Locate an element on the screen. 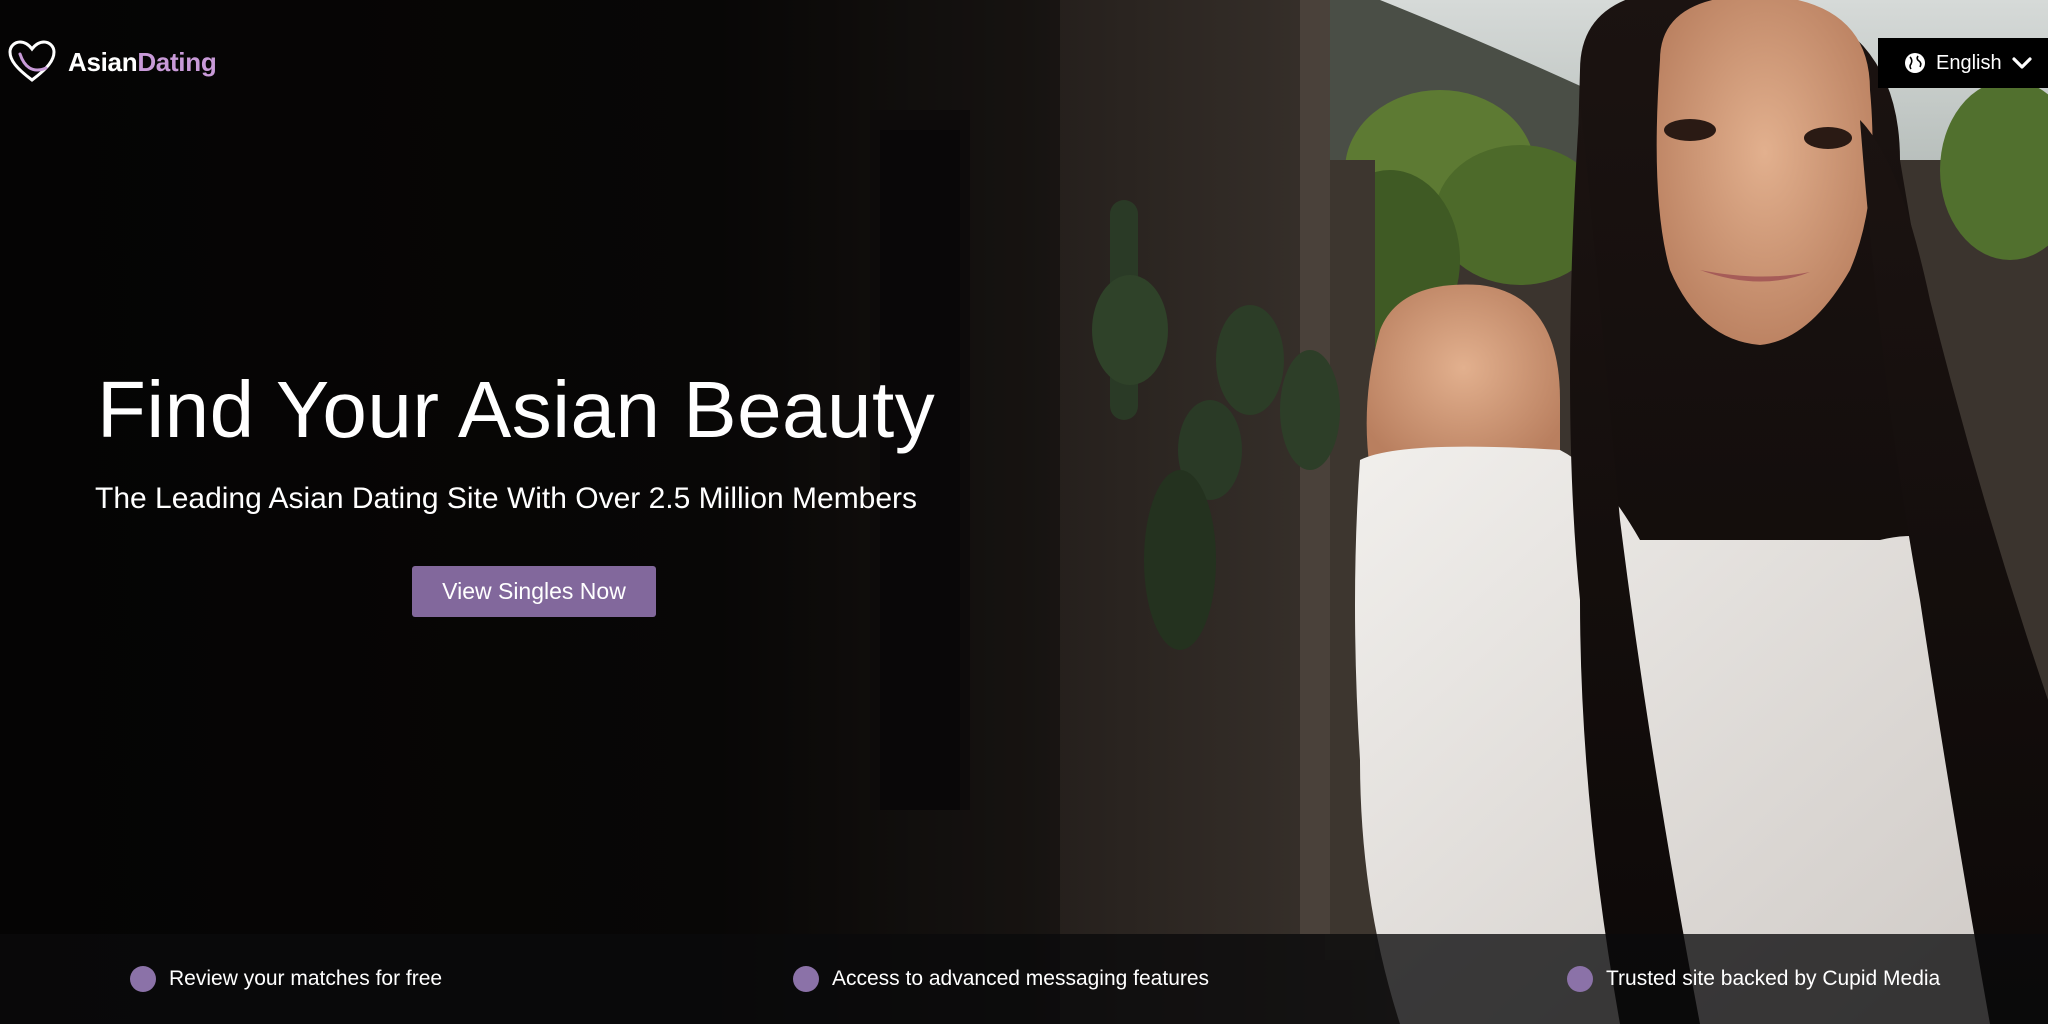 The image size is (2048, 1024). globe-icon is located at coordinates (1915, 63).